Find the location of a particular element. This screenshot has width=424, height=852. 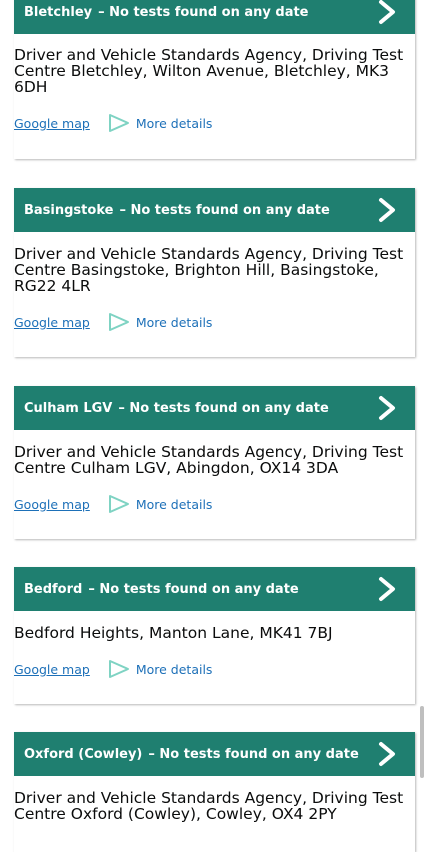

centre-header: Bedford – No tests found on any date is located at coordinates (214, 589).